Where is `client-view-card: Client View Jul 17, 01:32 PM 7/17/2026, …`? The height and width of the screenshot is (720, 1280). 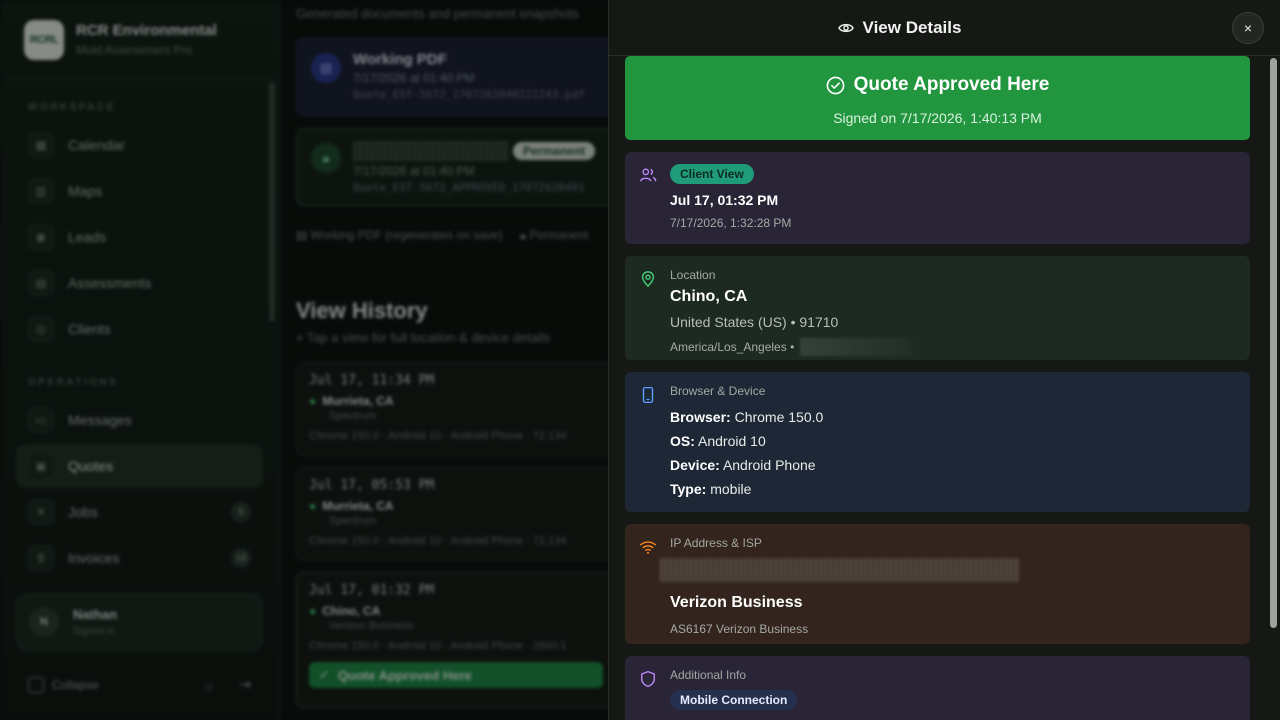 client-view-card: Client View Jul 17, 01:32 PM 7/17/2026, … is located at coordinates (937, 198).